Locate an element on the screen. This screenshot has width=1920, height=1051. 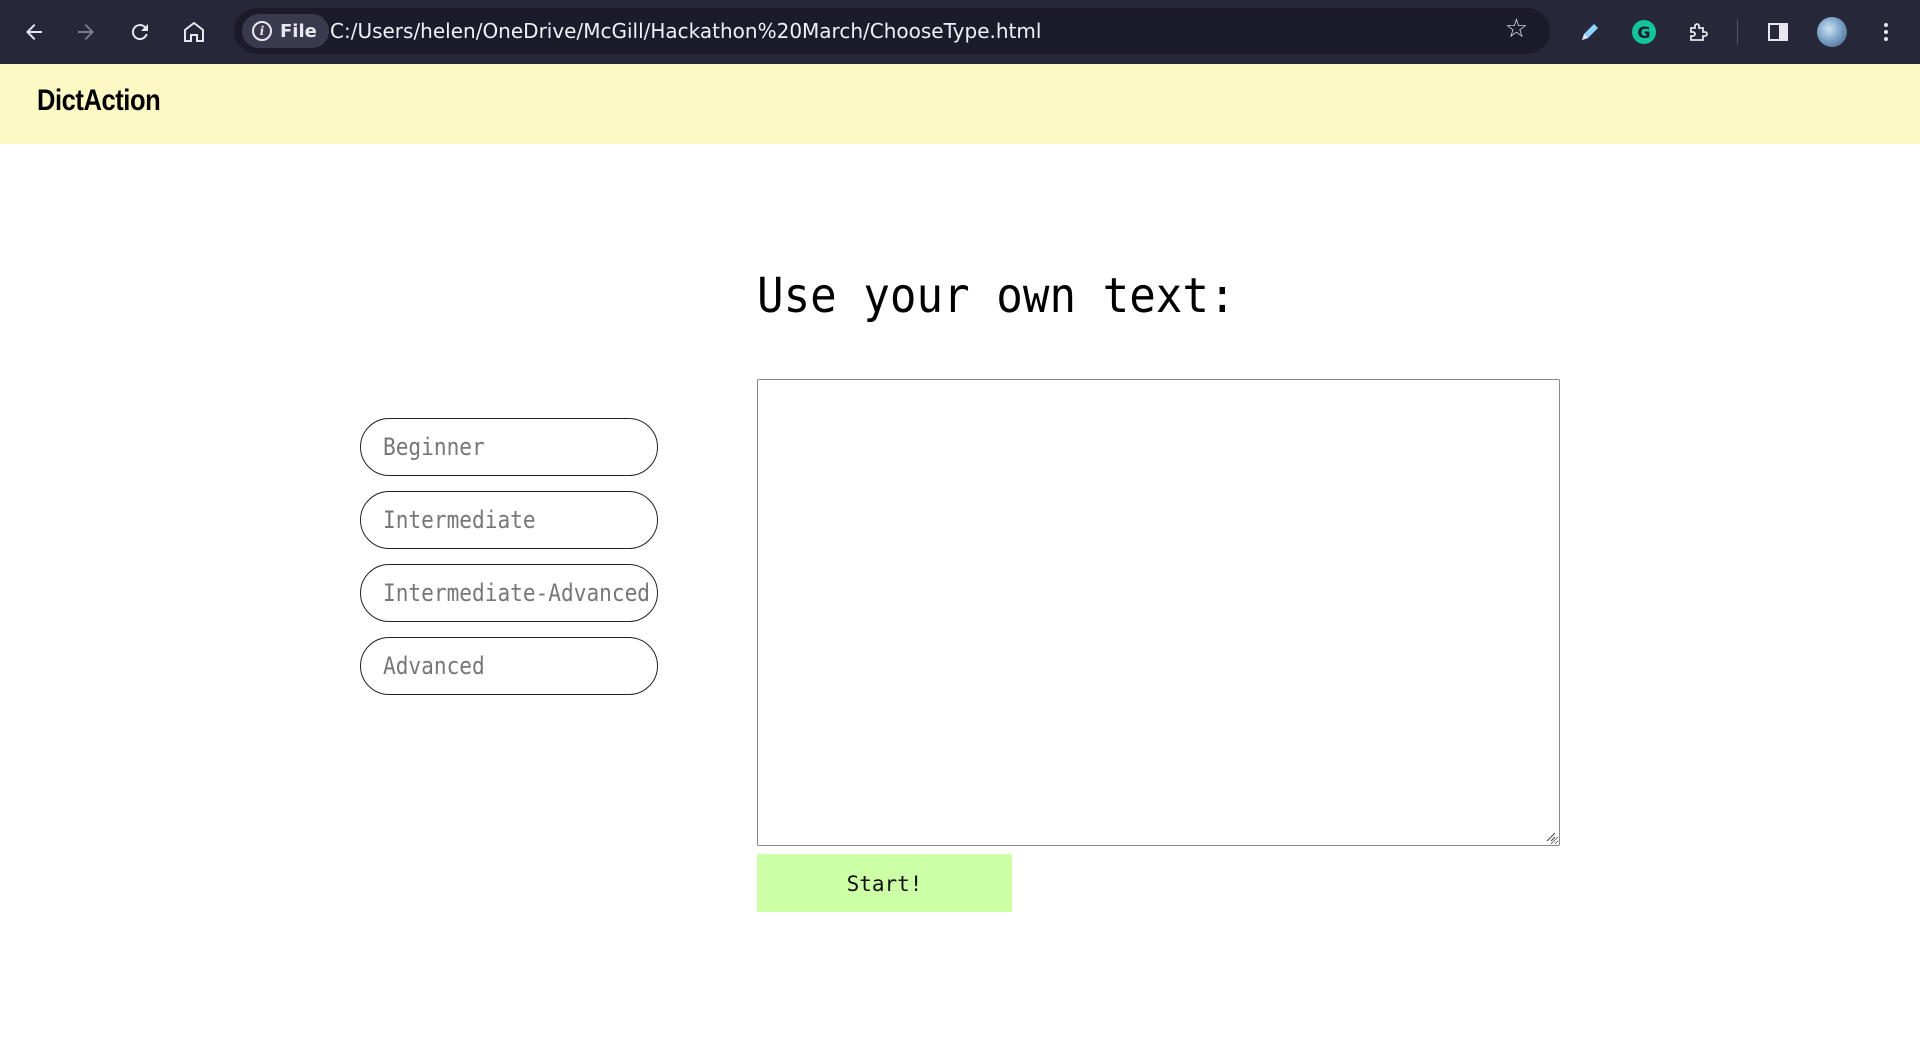
kebab-menu-icon is located at coordinates (1886, 32).